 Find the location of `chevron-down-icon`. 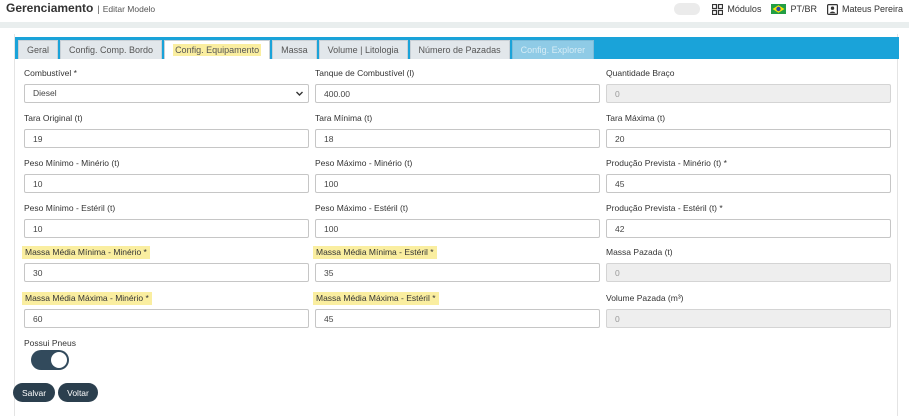

chevron-down-icon is located at coordinates (299, 93).